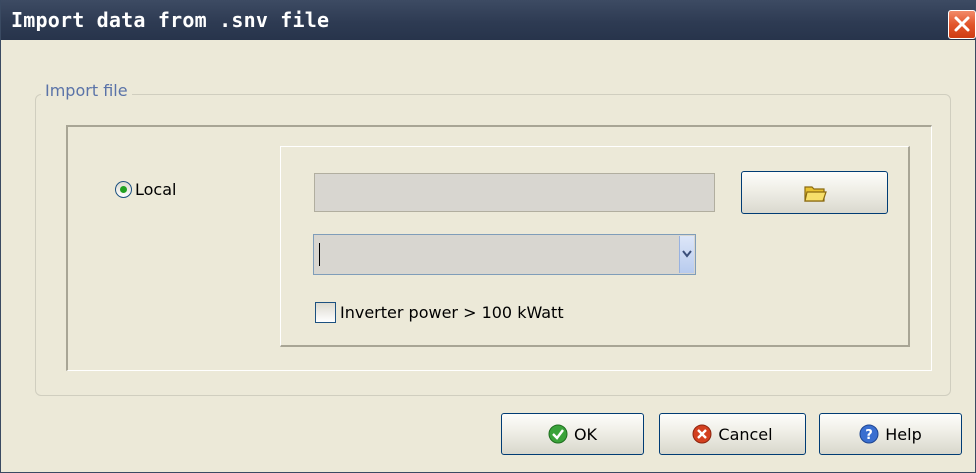 This screenshot has height=473, width=976. I want to click on close-button, so click(962, 24).